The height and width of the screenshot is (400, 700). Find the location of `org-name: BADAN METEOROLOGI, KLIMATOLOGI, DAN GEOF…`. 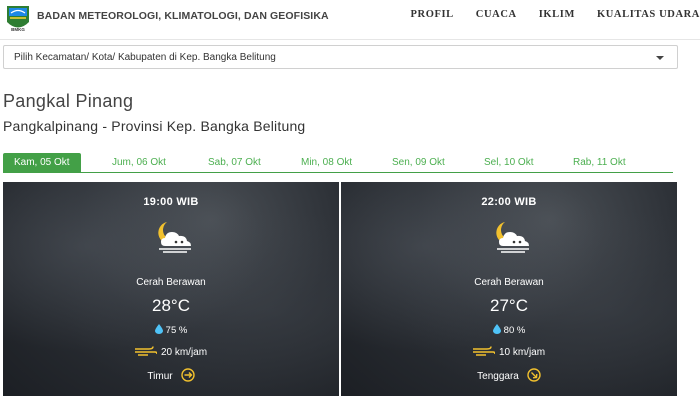

org-name: BADAN METEOROLOGI, KLIMATOLOGI, DAN GEOF… is located at coordinates (183, 16).